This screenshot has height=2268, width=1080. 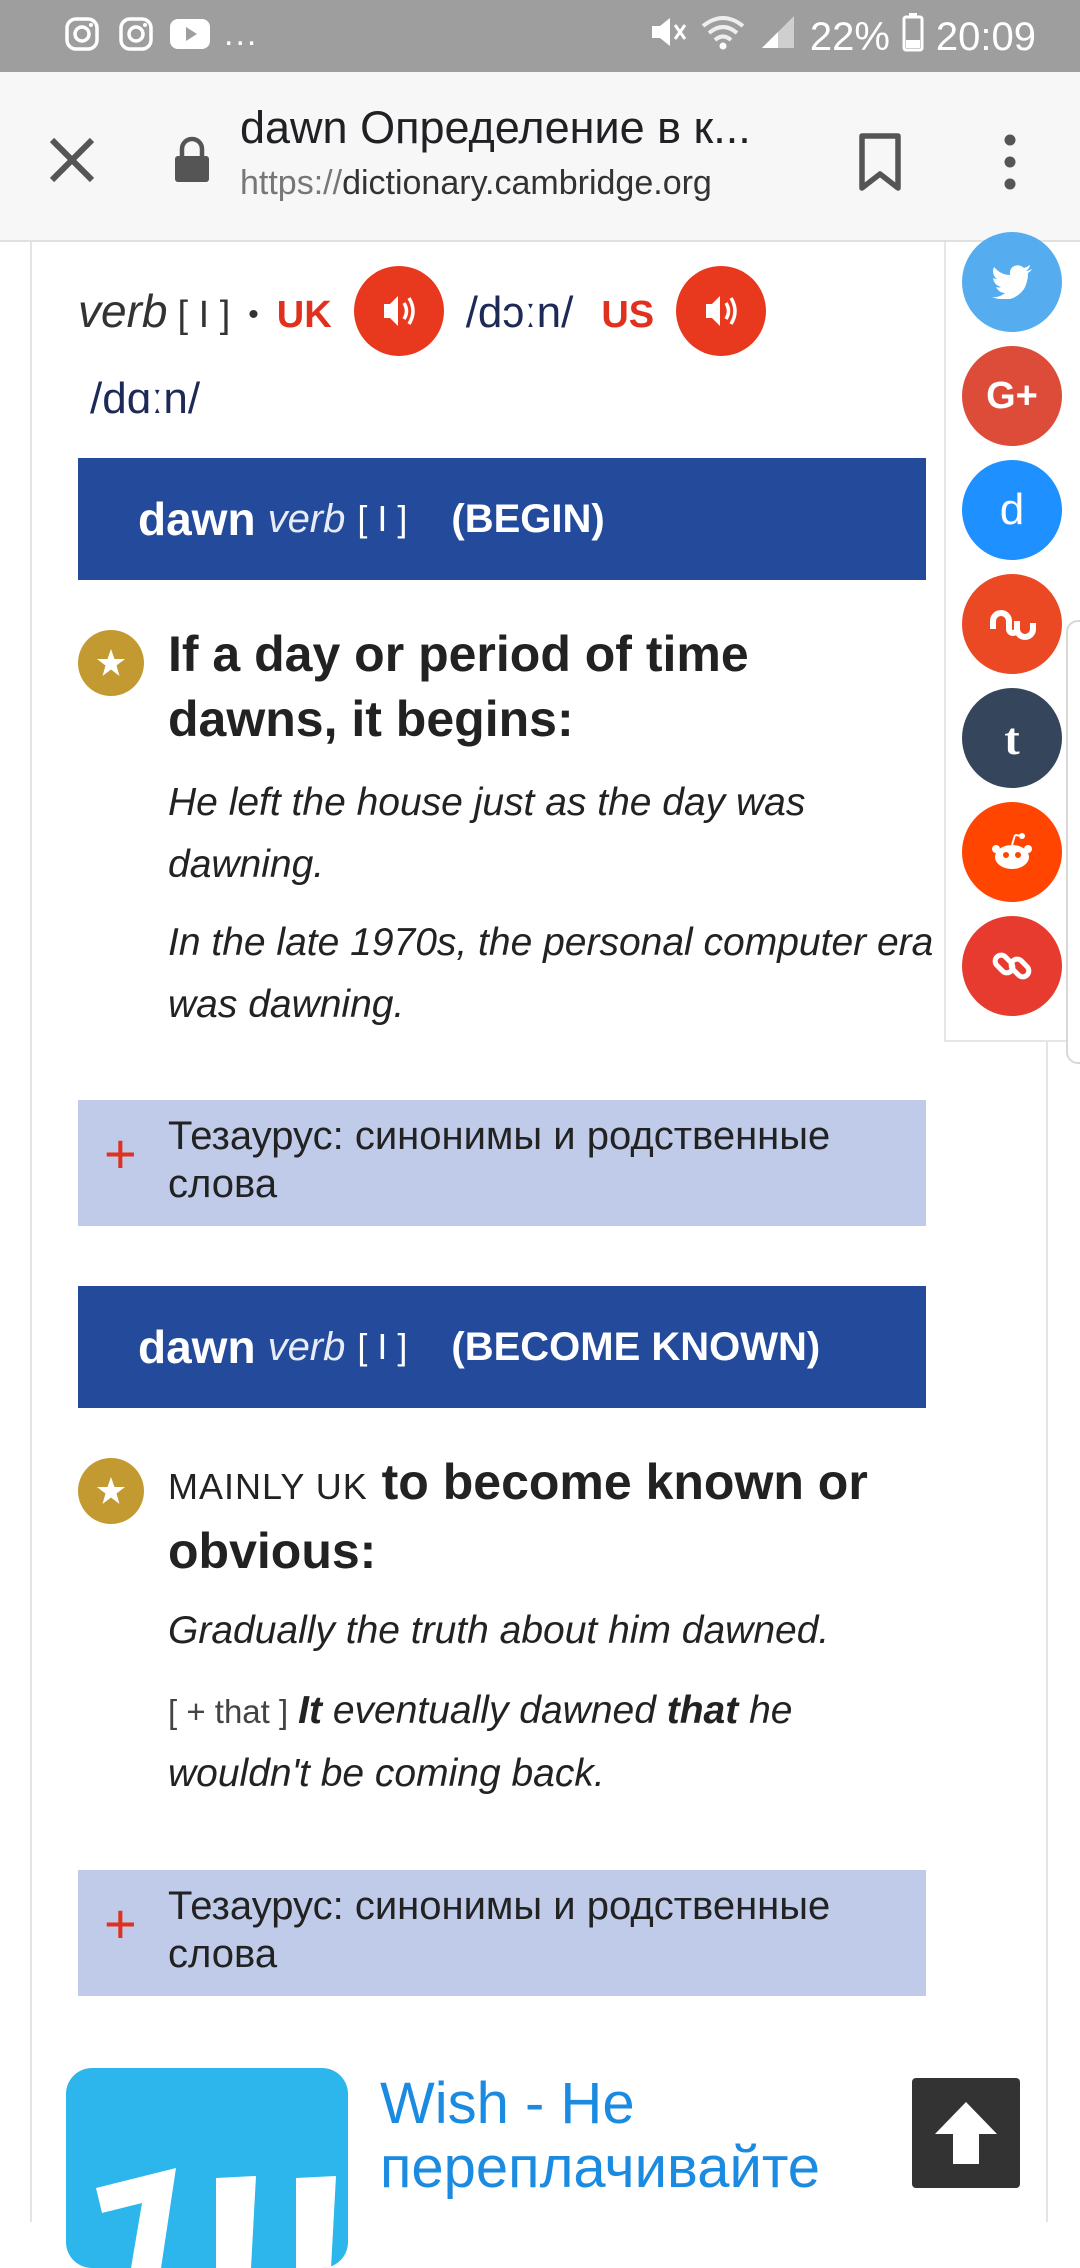 I want to click on ad-headline: Wish - Не переплачивайте, so click(x=640, y=2136).